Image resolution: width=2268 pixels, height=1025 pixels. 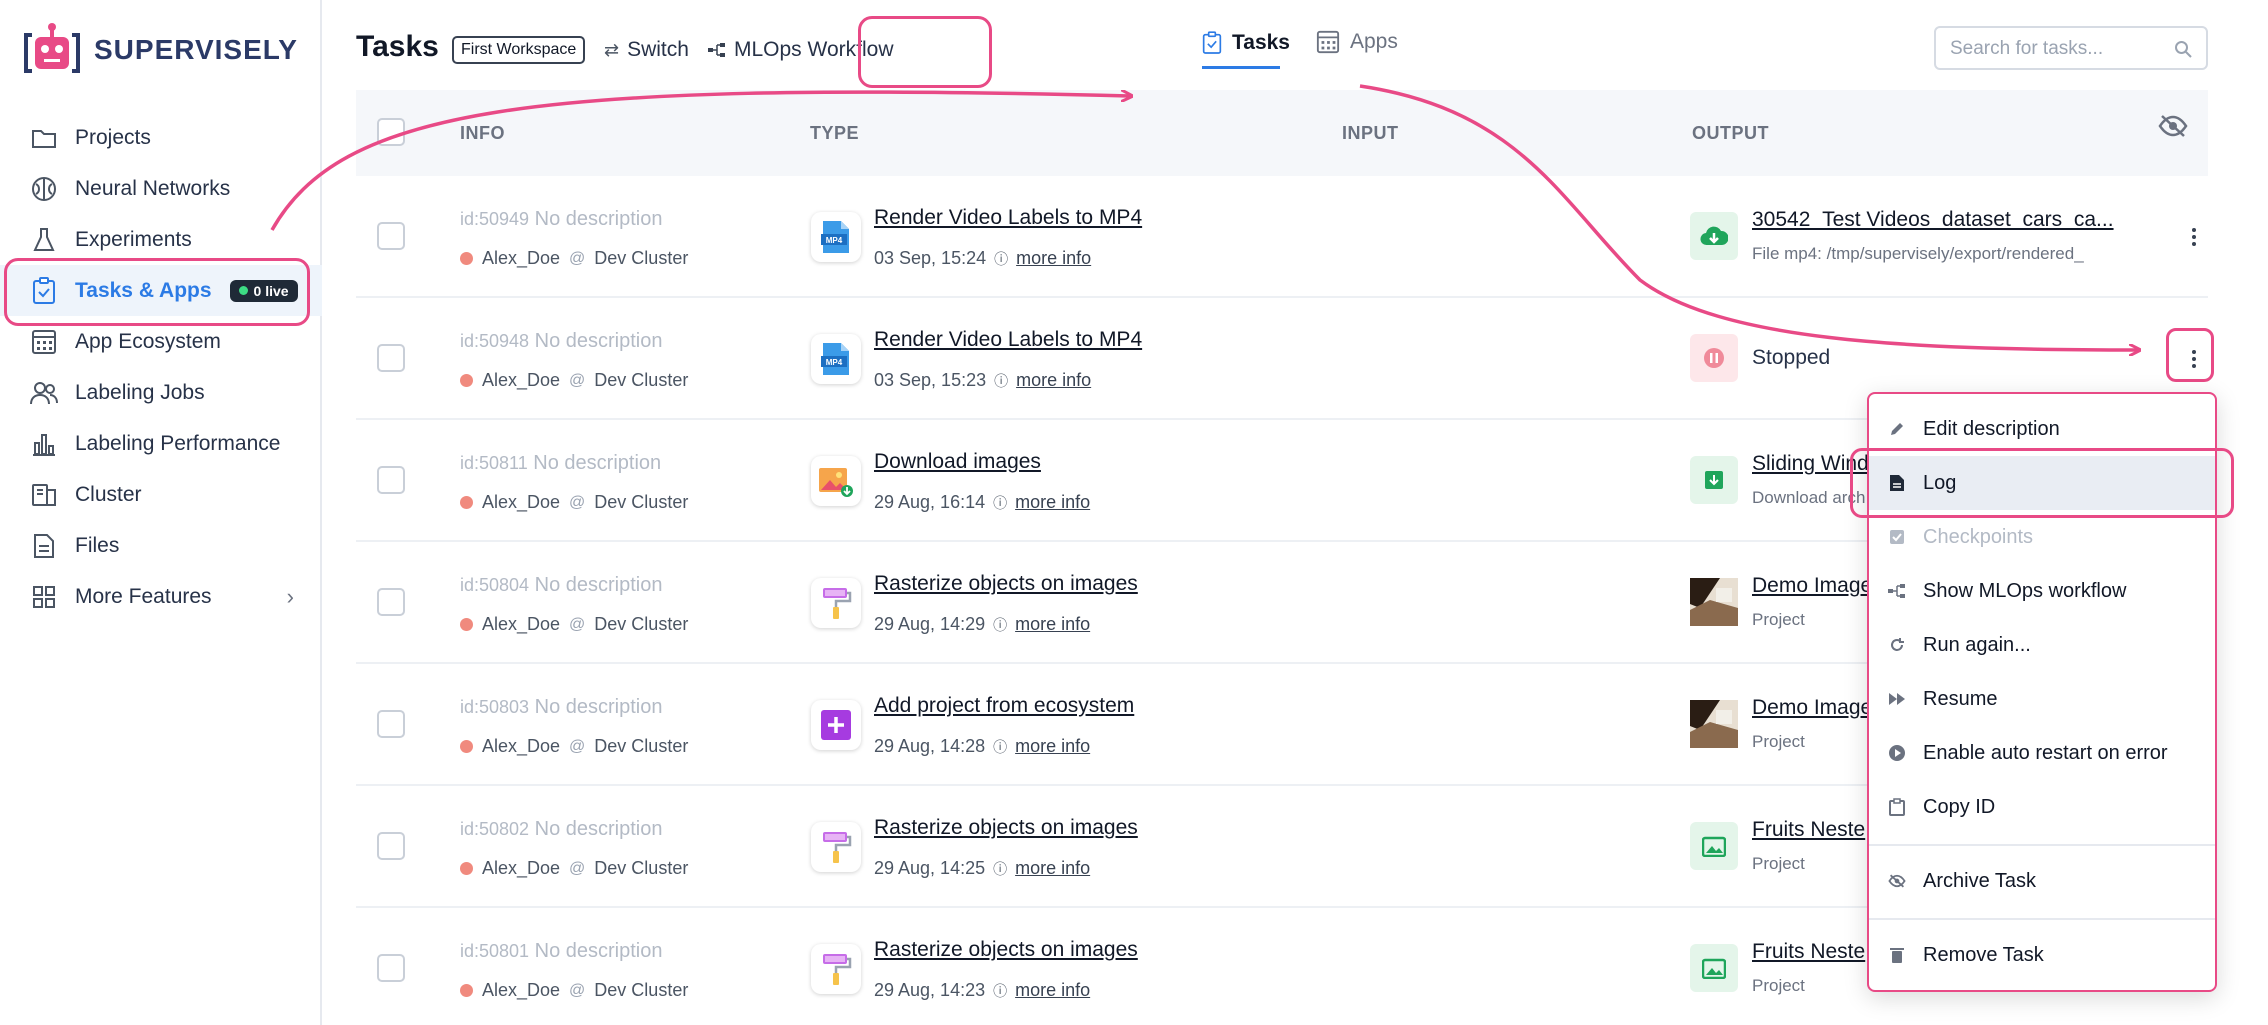 What do you see at coordinates (161, 137) in the screenshot?
I see `sidebar-item-projects: Projects` at bounding box center [161, 137].